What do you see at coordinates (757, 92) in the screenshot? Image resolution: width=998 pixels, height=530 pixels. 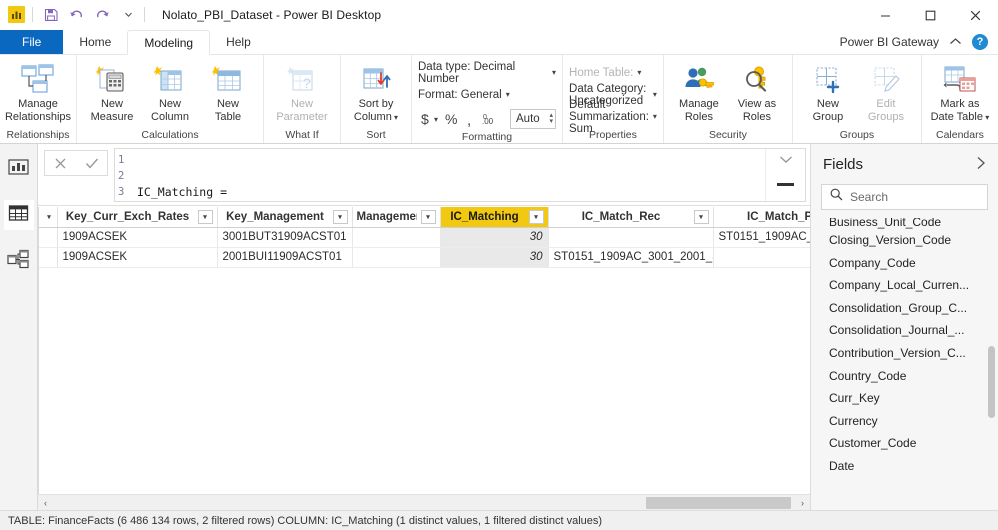 I see `view-as-roles-button: View as Roles` at bounding box center [757, 92].